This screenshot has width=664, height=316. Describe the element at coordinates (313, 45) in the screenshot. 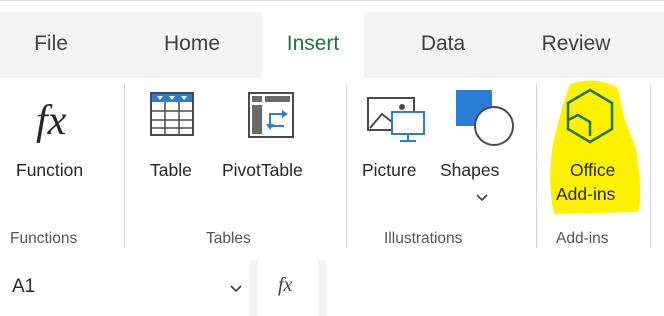

I see `tab-insert: Insert` at that location.